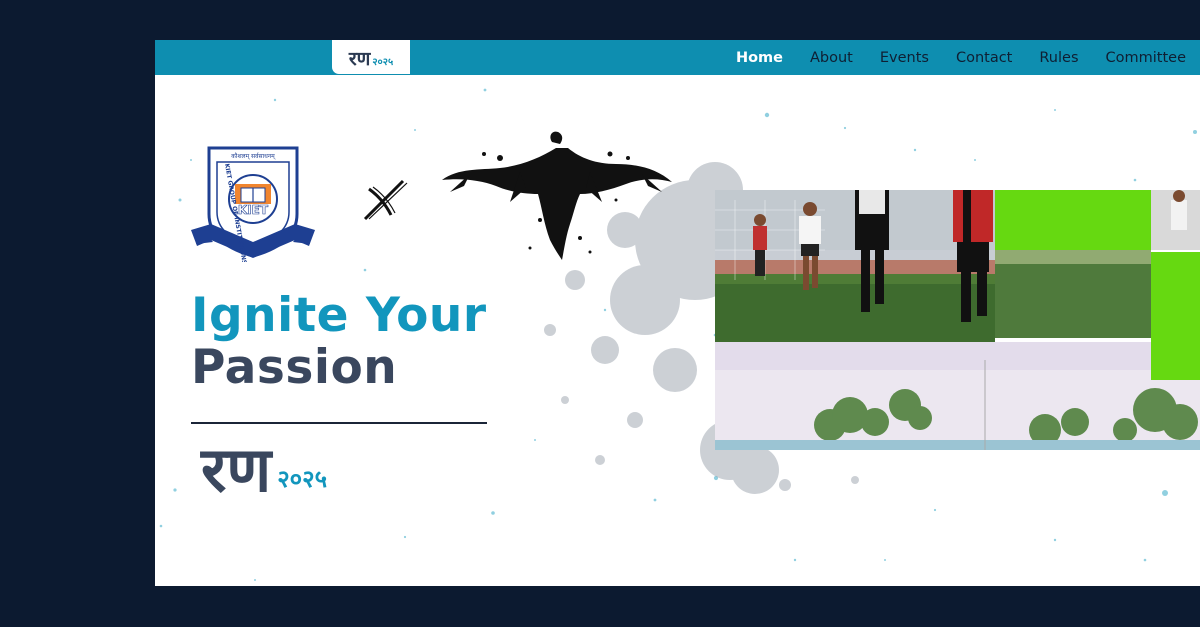 Image resolution: width=1200 pixels, height=627 pixels. I want to click on svg-text: कौशलम् सर्वसाधनम्, so click(253, 156).